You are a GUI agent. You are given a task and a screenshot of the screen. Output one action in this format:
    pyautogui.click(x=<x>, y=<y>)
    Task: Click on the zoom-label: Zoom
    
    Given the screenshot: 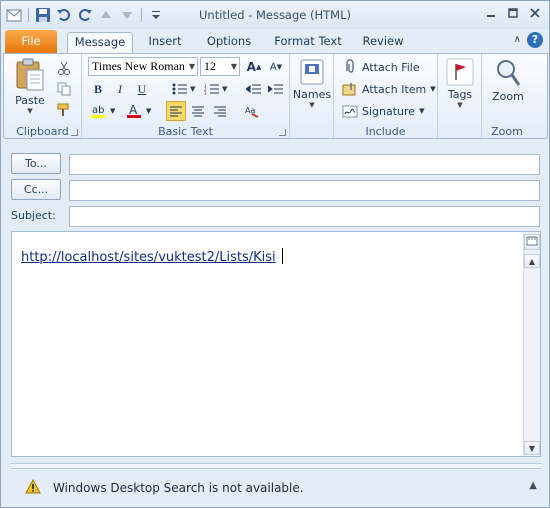 What is the action you would take?
    pyautogui.click(x=508, y=96)
    